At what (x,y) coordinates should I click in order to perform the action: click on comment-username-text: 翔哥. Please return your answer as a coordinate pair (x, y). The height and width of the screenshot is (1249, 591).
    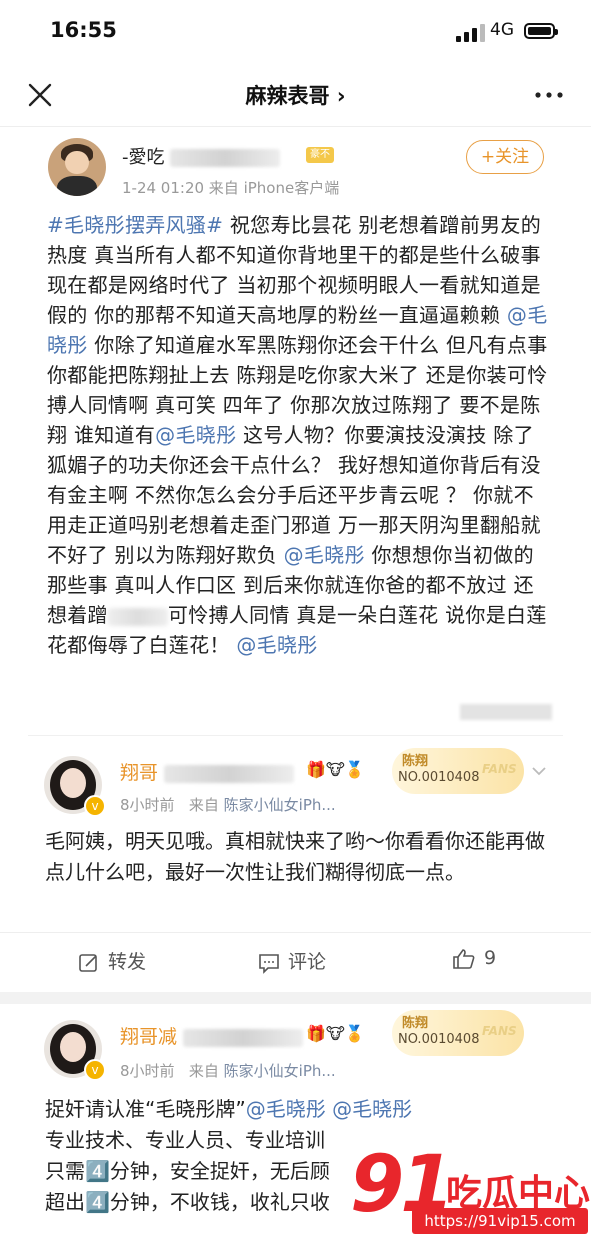
    Looking at the image, I should click on (139, 773).